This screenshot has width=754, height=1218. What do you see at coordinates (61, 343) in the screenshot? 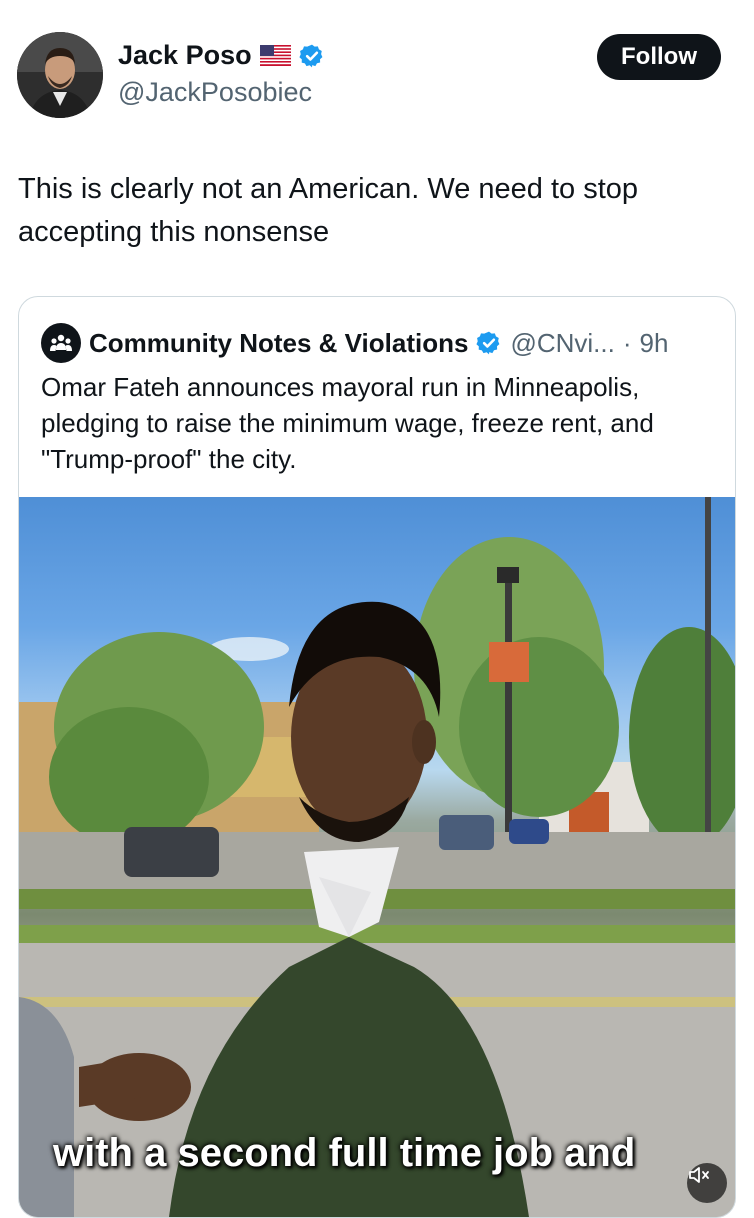
I see `community-notes-avatar-icon` at bounding box center [61, 343].